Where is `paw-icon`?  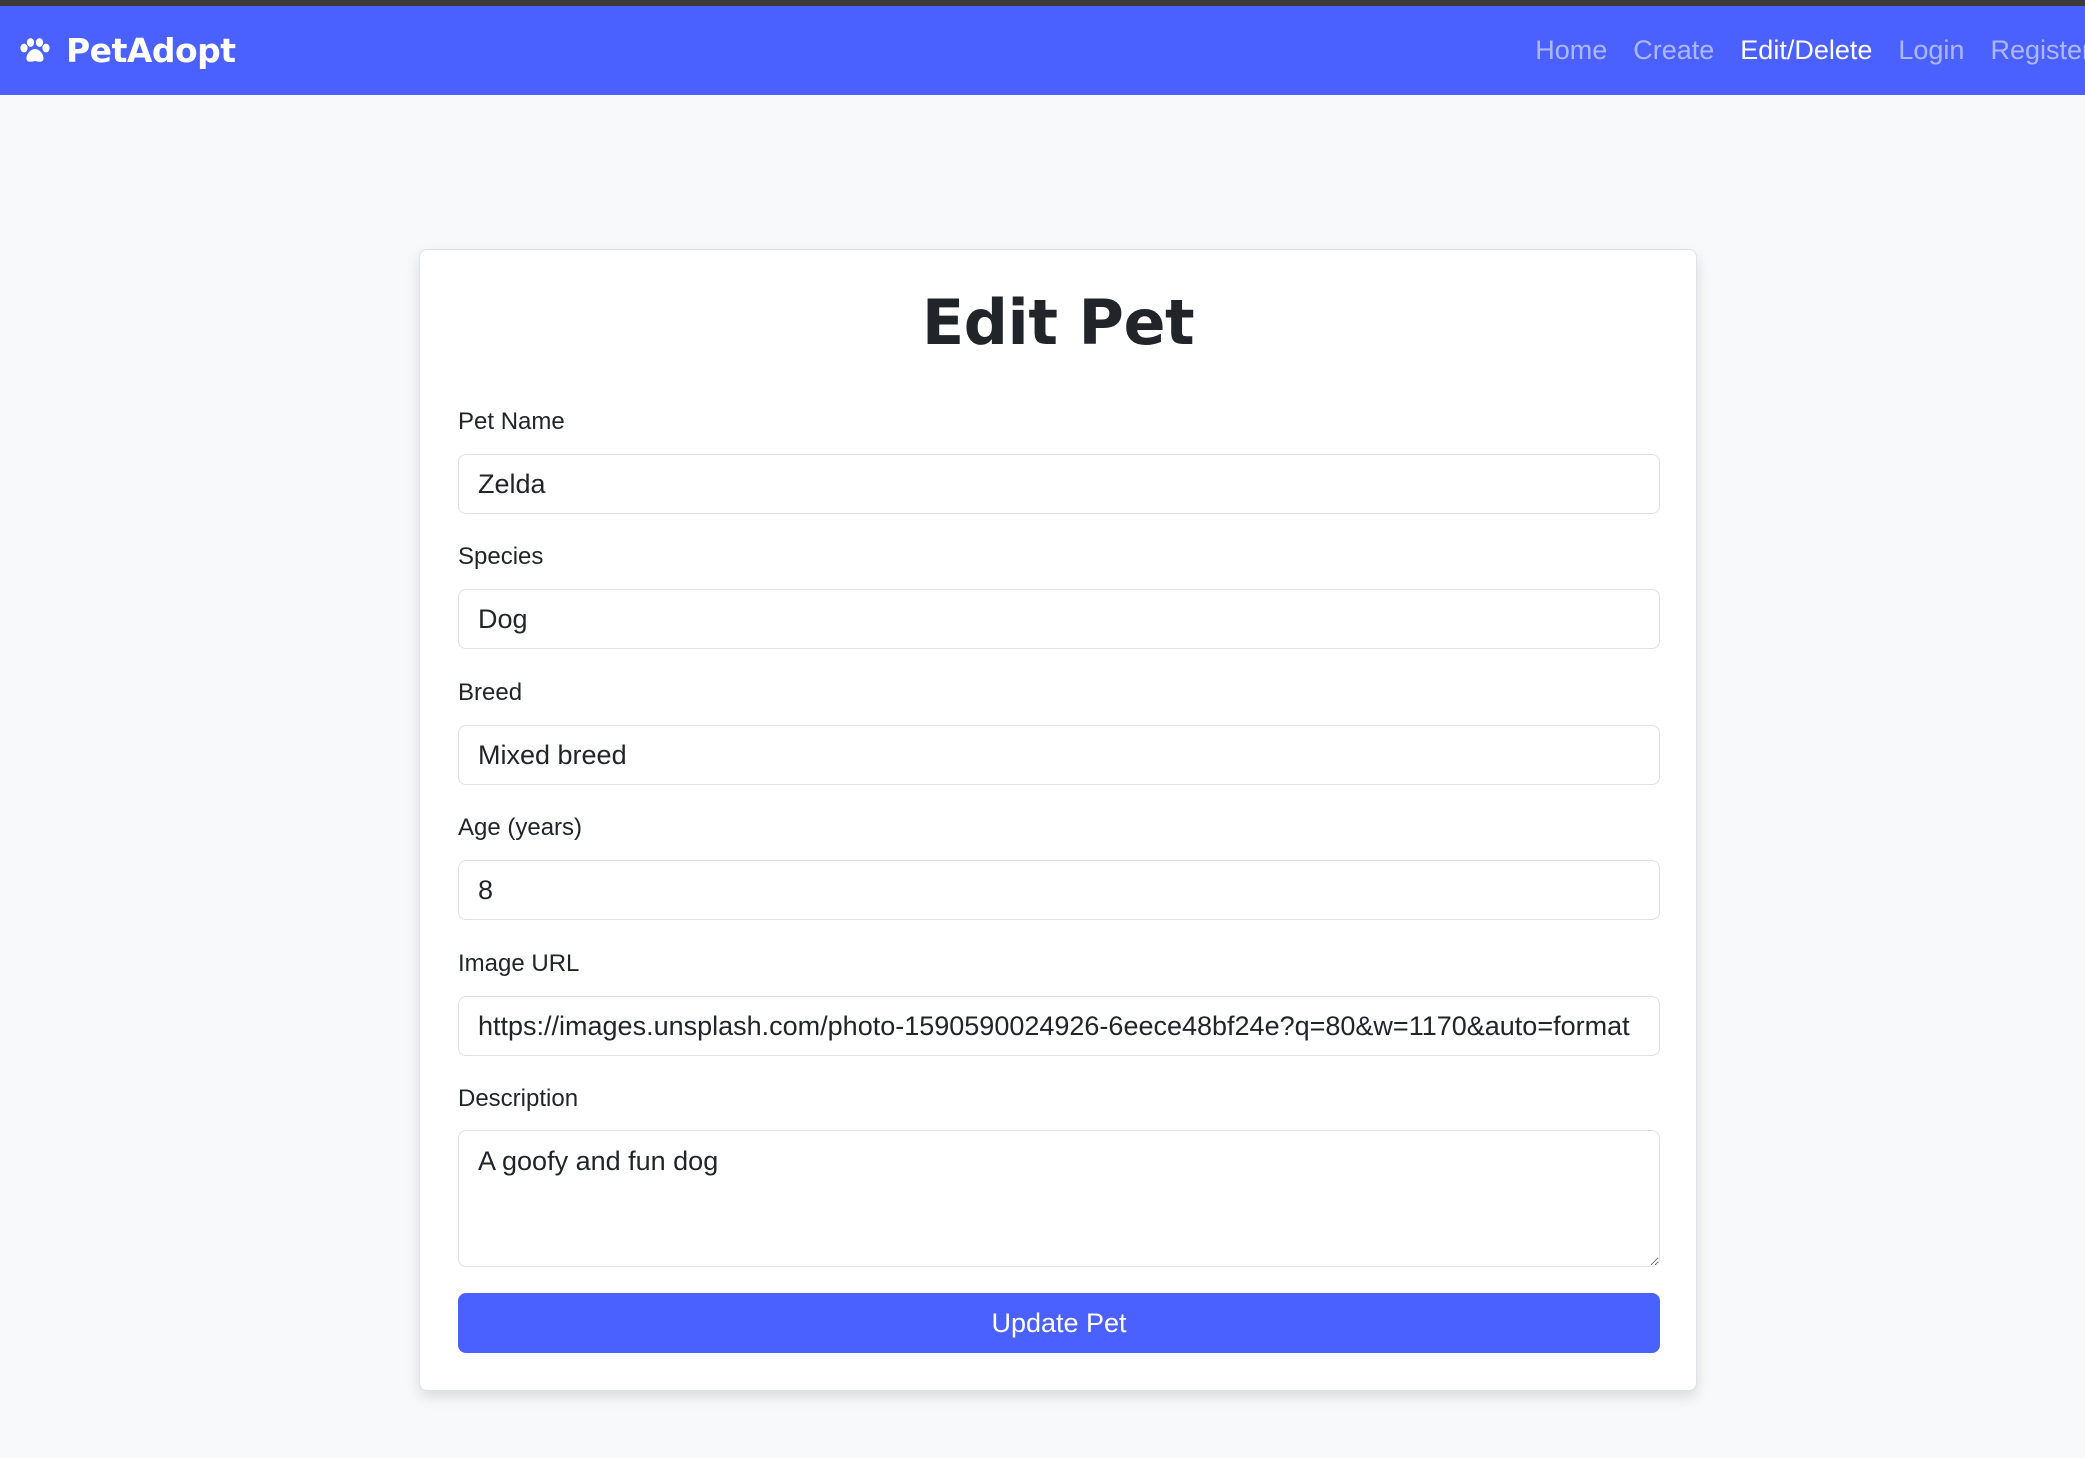
paw-icon is located at coordinates (35, 50).